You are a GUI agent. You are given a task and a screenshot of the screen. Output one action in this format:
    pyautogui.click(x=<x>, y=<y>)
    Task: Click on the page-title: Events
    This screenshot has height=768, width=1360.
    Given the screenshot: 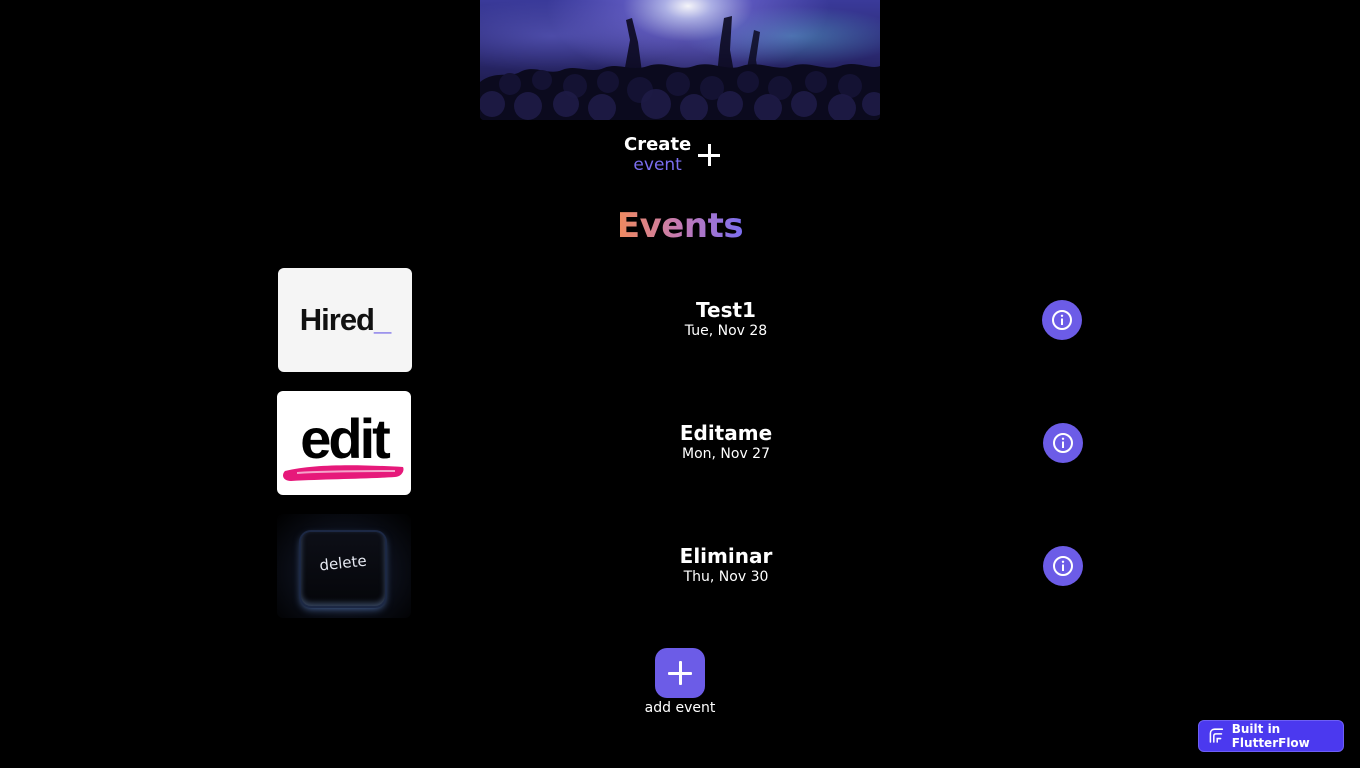 What is the action you would take?
    pyautogui.click(x=680, y=226)
    